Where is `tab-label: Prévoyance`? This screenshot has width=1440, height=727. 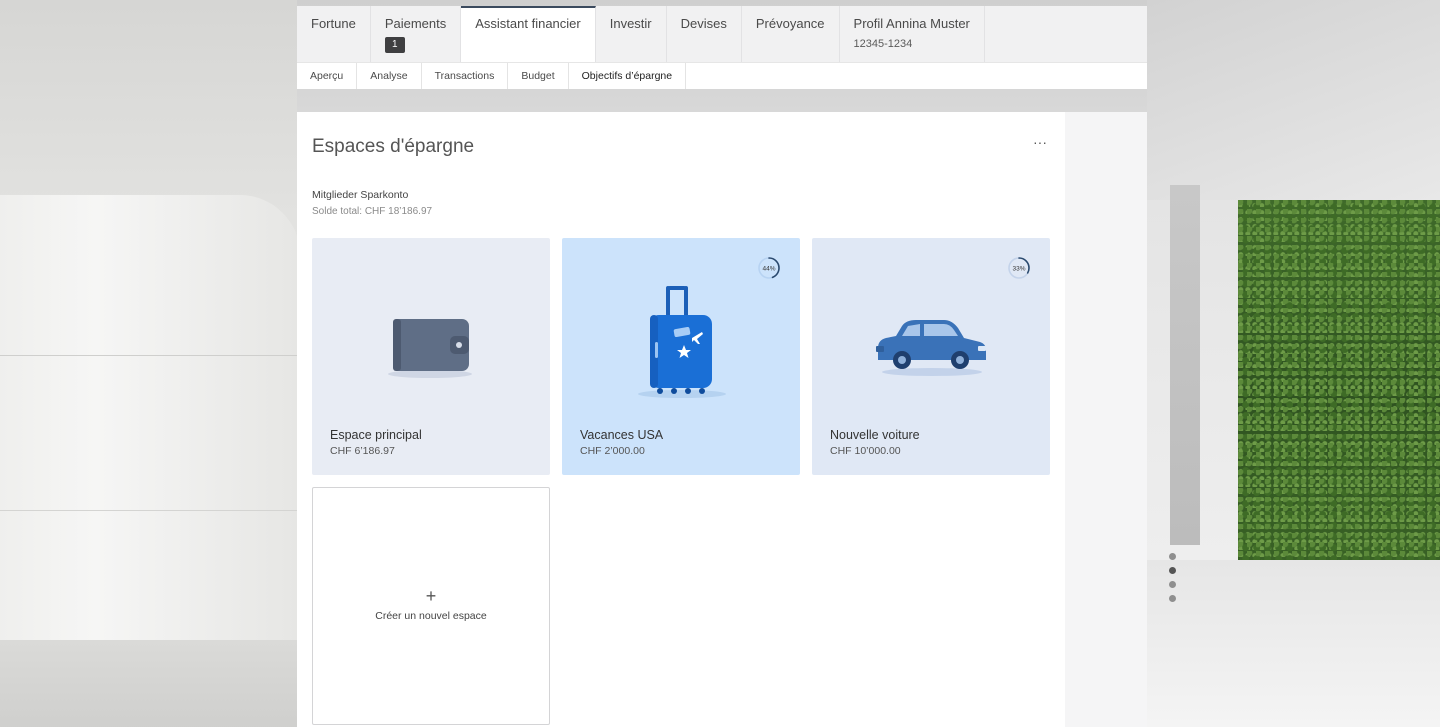 tab-label: Prévoyance is located at coordinates (790, 23).